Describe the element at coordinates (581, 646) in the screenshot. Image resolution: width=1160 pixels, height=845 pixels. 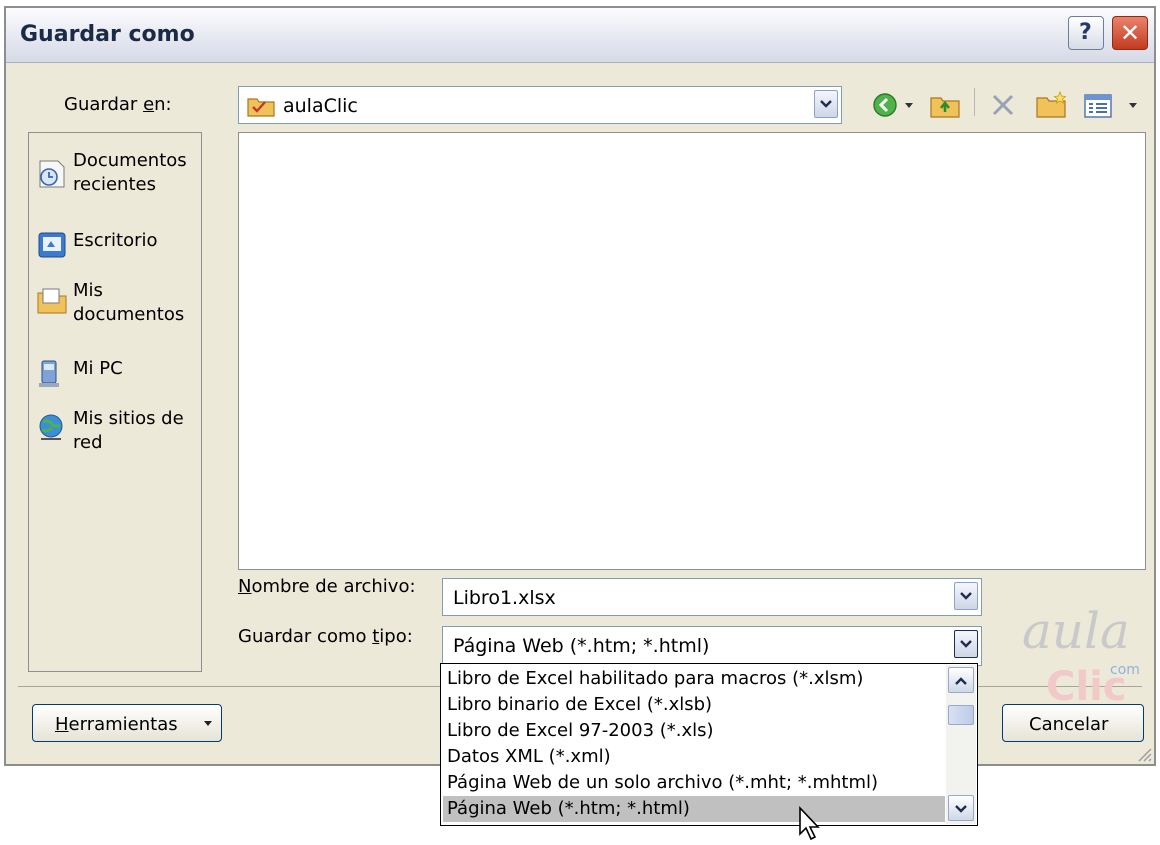
I see `filetype-value: Página Web (*.htm; *.html)` at that location.